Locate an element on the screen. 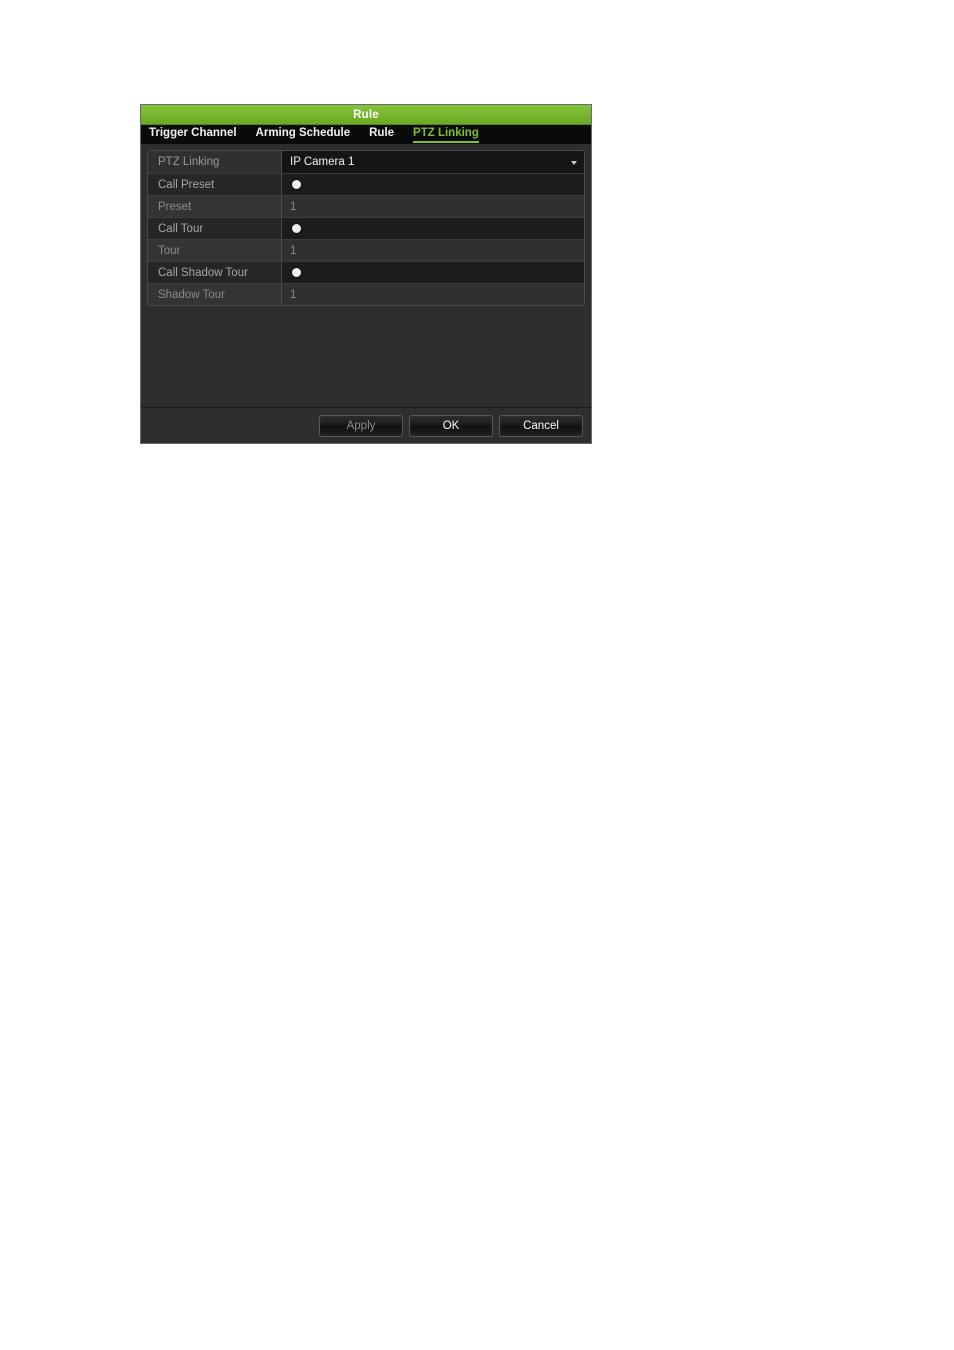 The height and width of the screenshot is (1350, 954). chevron-down-icon is located at coordinates (574, 163).